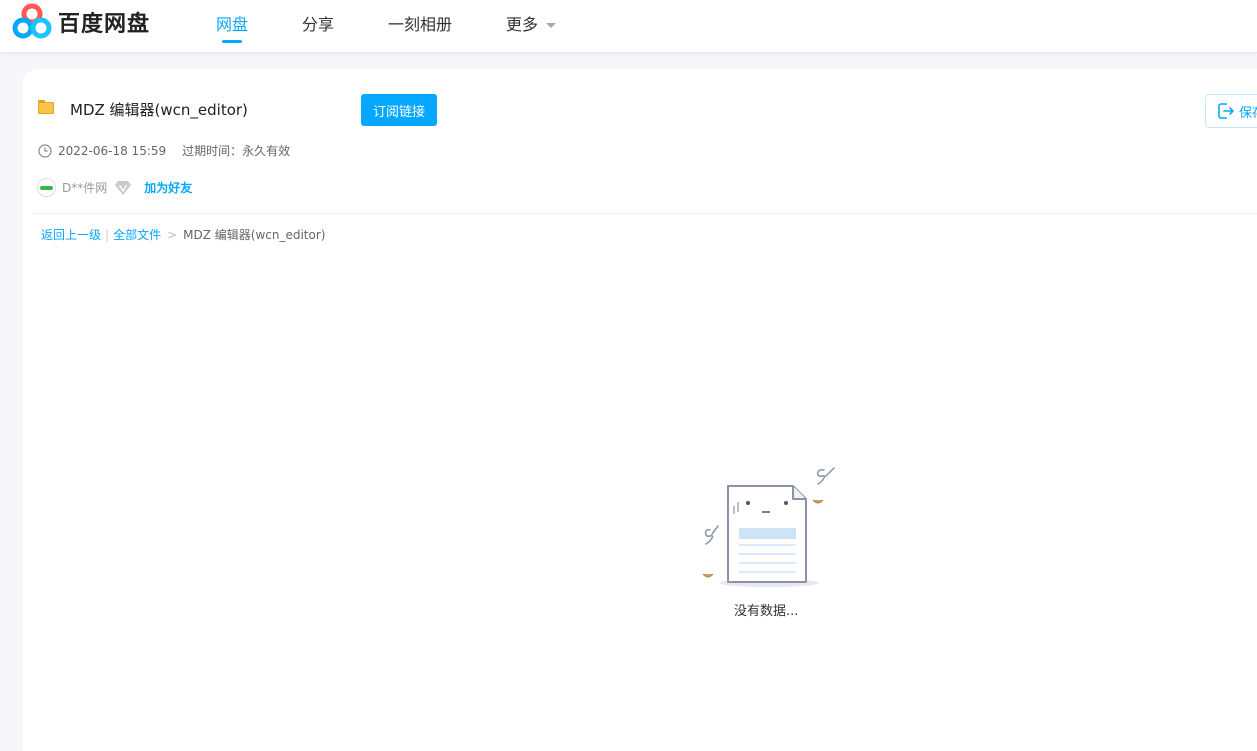 The height and width of the screenshot is (751, 1257). I want to click on share-owner: D**件网 加为好友, so click(114, 187).